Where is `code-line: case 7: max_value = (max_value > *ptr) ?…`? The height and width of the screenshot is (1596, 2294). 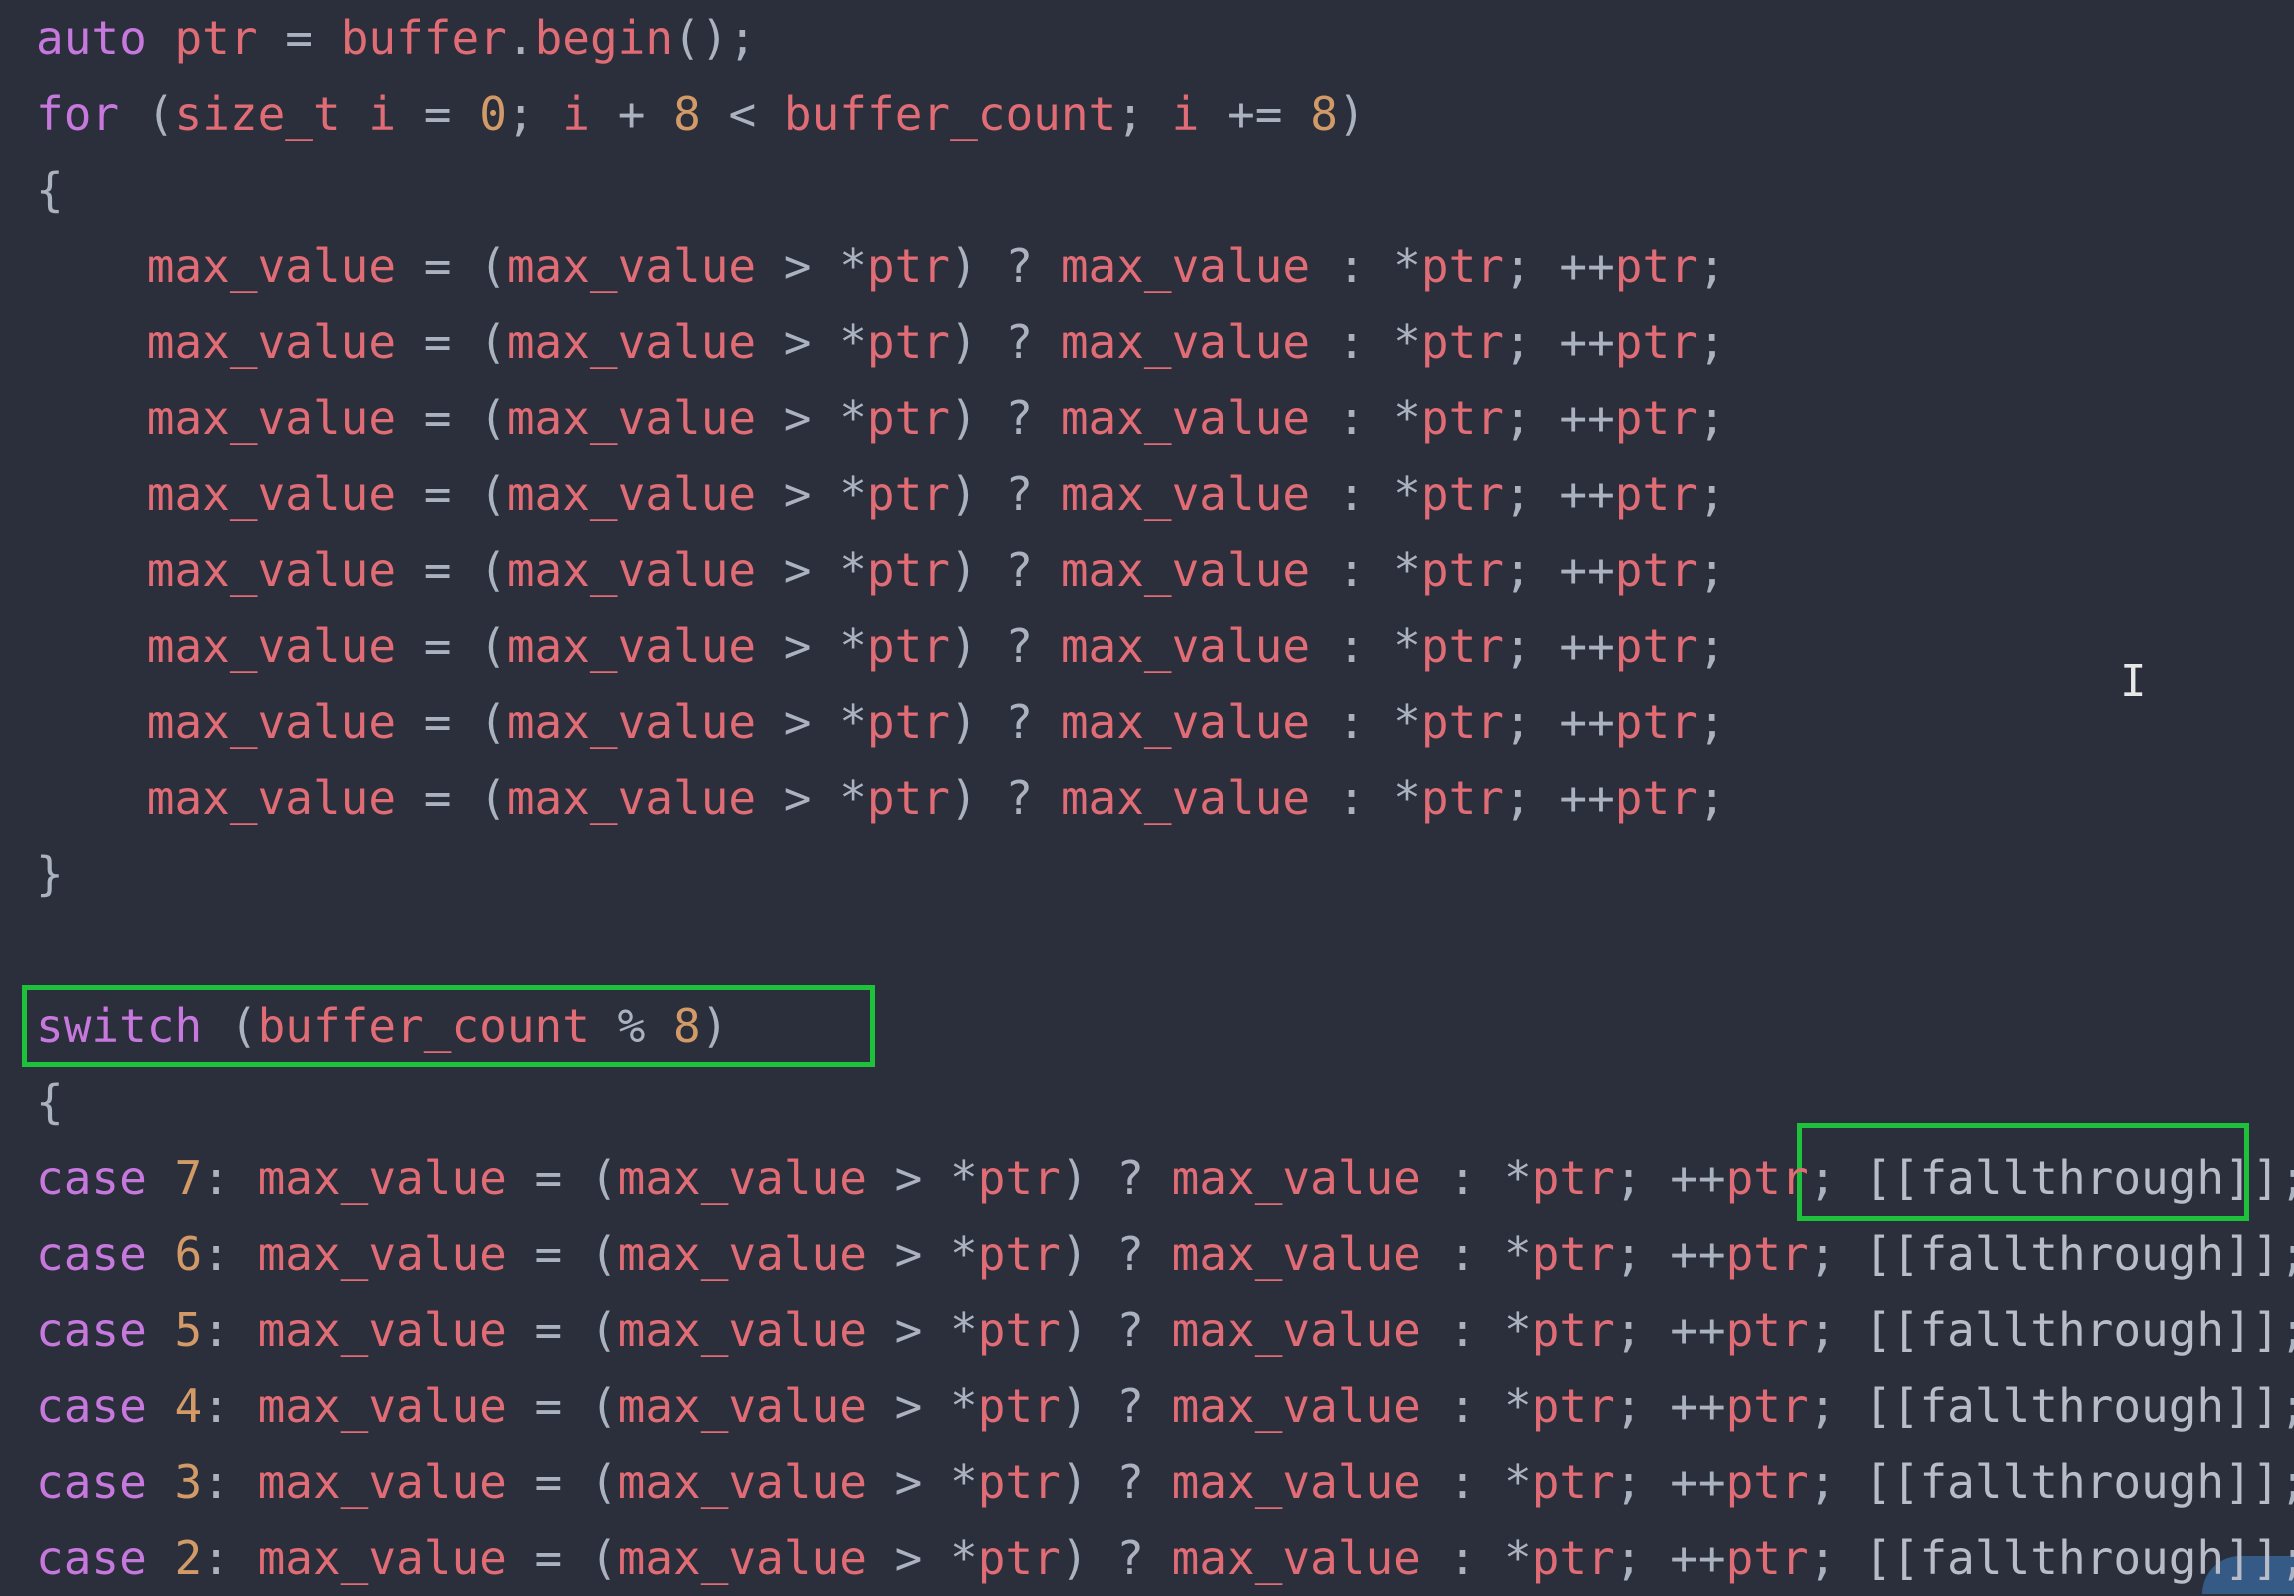
code-line: case 7: max_value = (max_value > *ptr) ?… is located at coordinates (1165, 1178).